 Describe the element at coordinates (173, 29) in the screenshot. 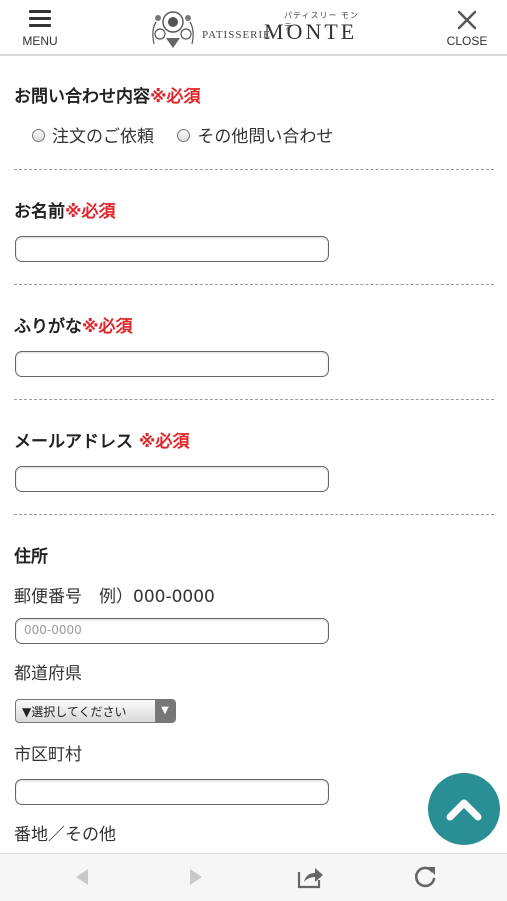

I see `logo-emblem-icon` at that location.